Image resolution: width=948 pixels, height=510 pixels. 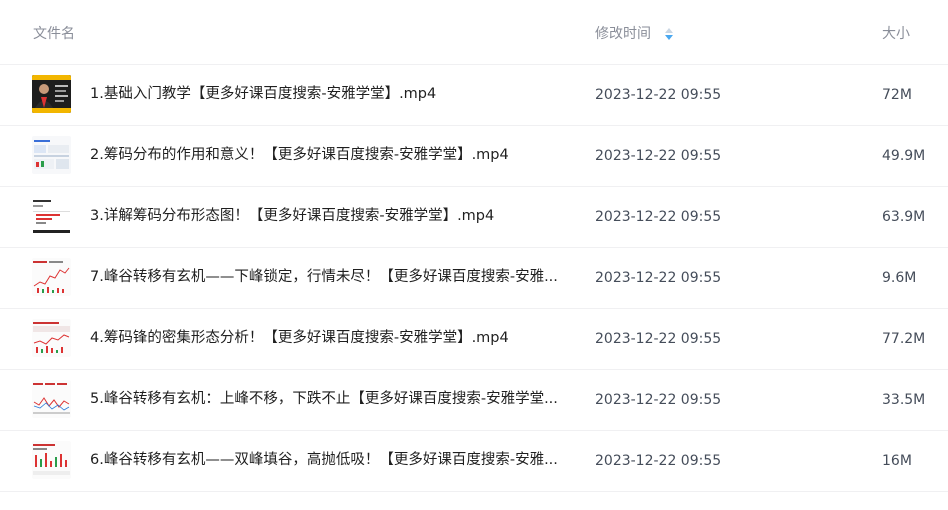 What do you see at coordinates (51, 94) in the screenshot?
I see `video-thumbnail-presenter` at bounding box center [51, 94].